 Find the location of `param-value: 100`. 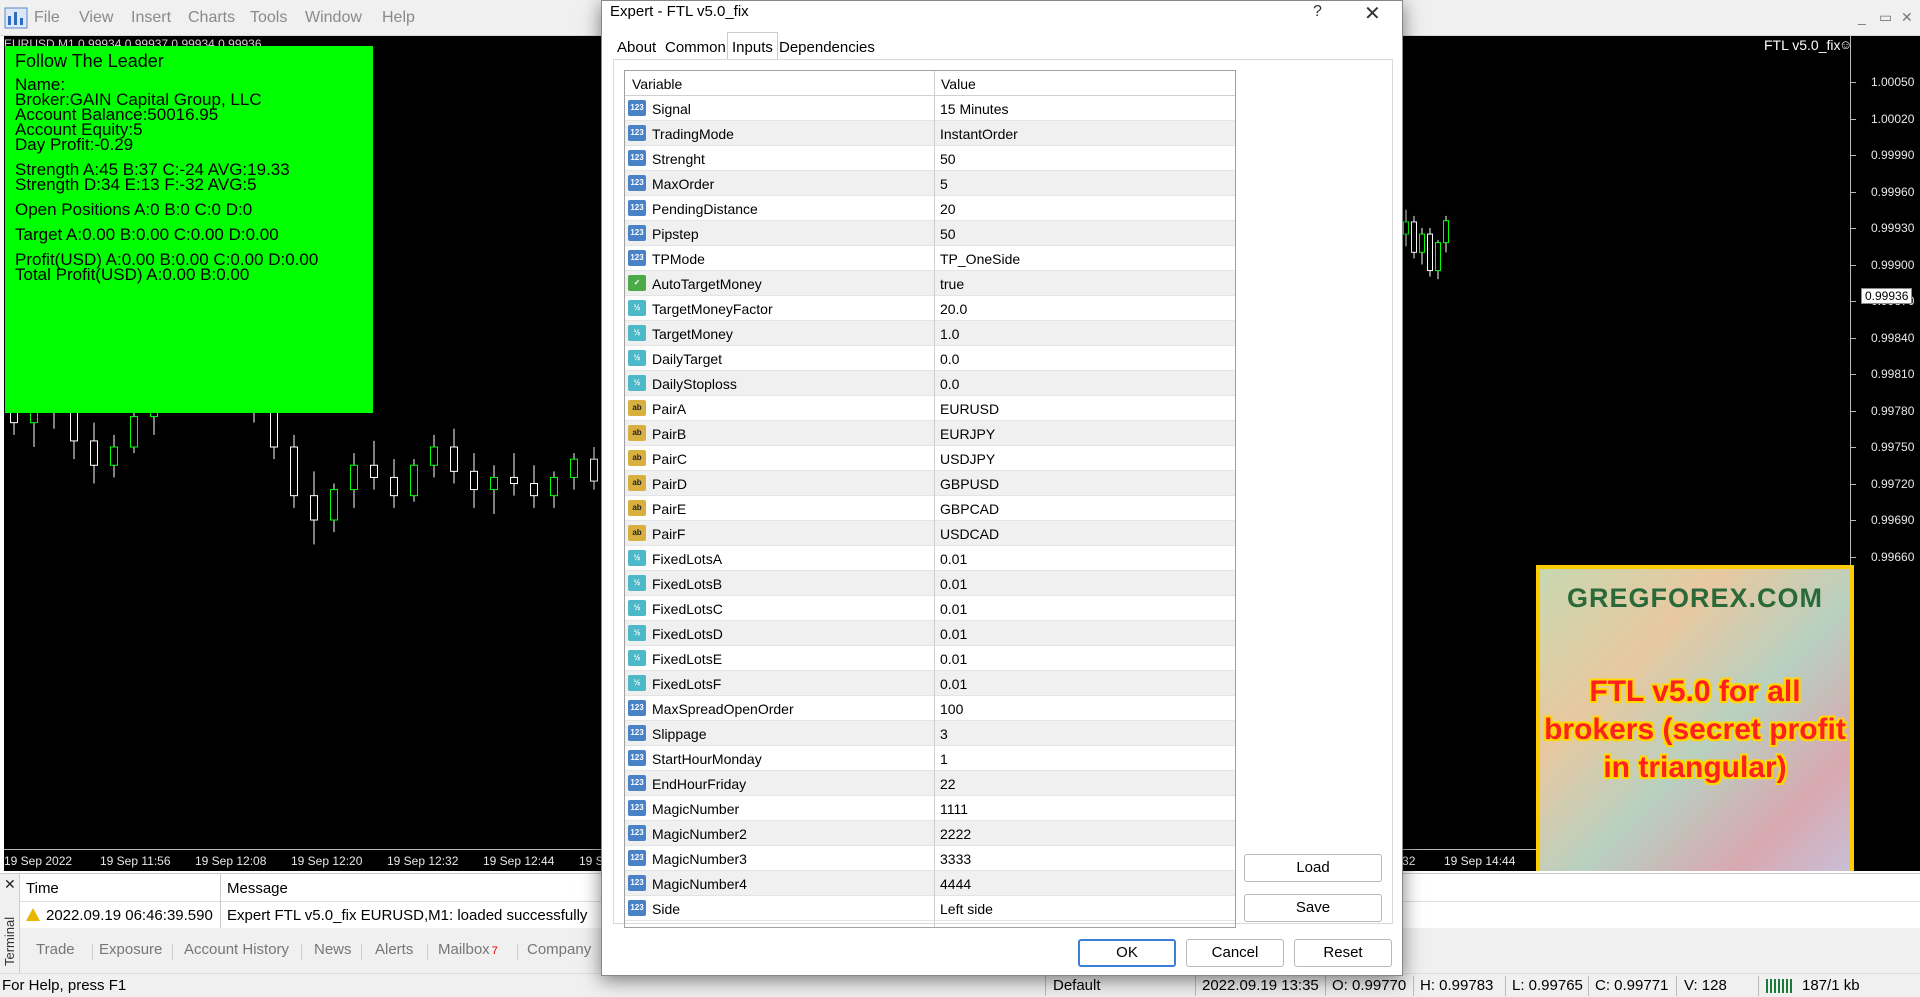

param-value: 100 is located at coordinates (951, 709).